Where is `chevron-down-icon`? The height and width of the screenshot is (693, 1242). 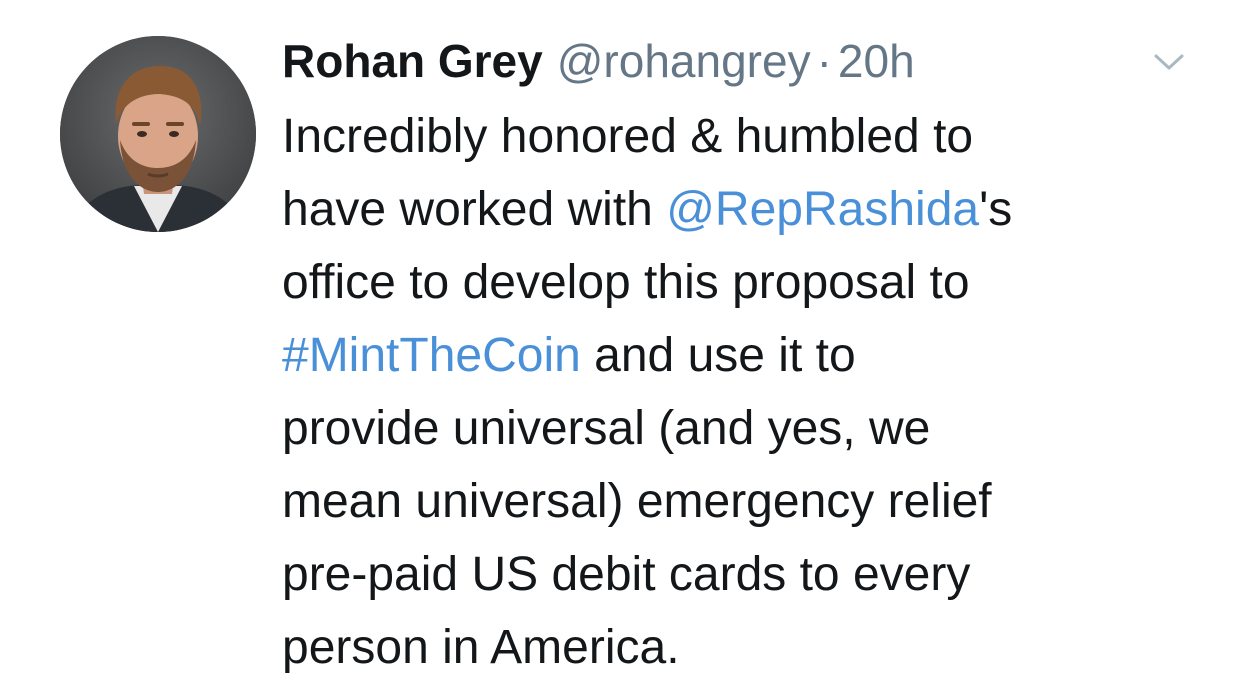 chevron-down-icon is located at coordinates (1169, 62).